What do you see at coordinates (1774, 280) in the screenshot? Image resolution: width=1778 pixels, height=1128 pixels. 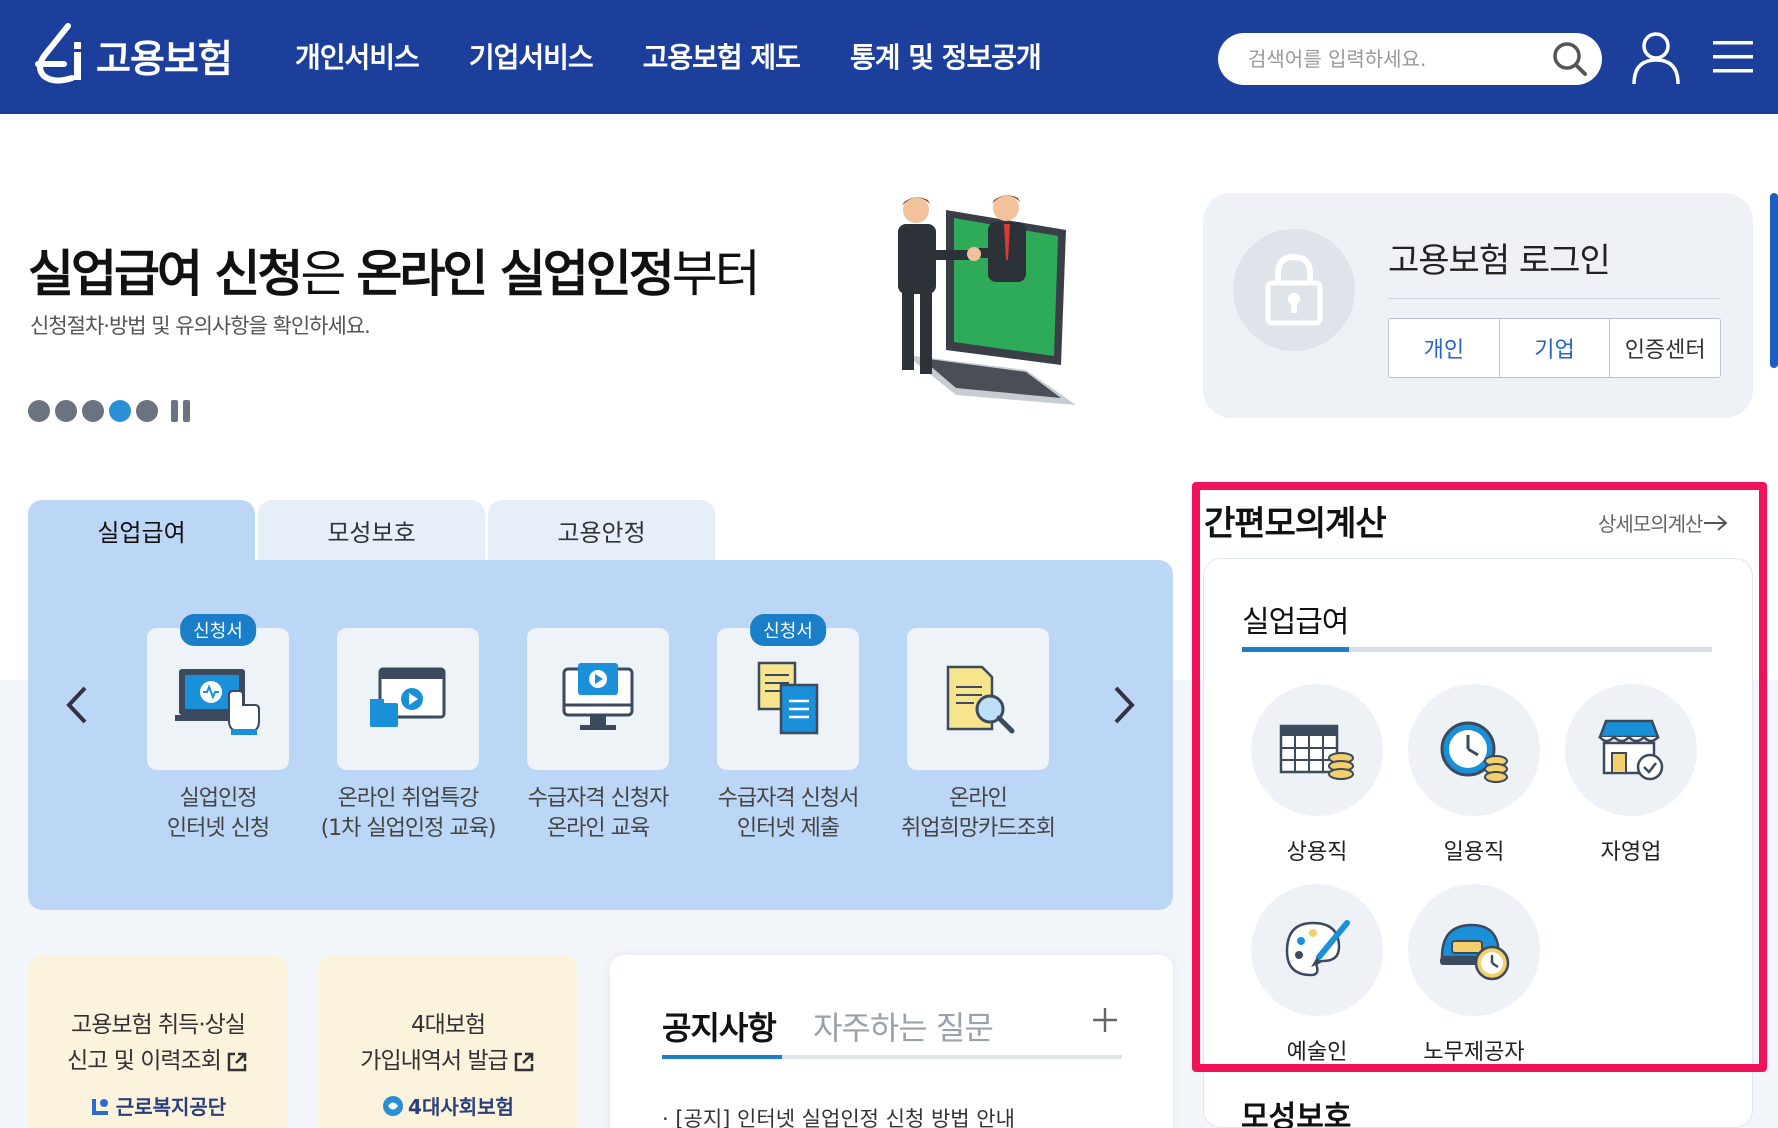 I see `scrollbar-thumb` at bounding box center [1774, 280].